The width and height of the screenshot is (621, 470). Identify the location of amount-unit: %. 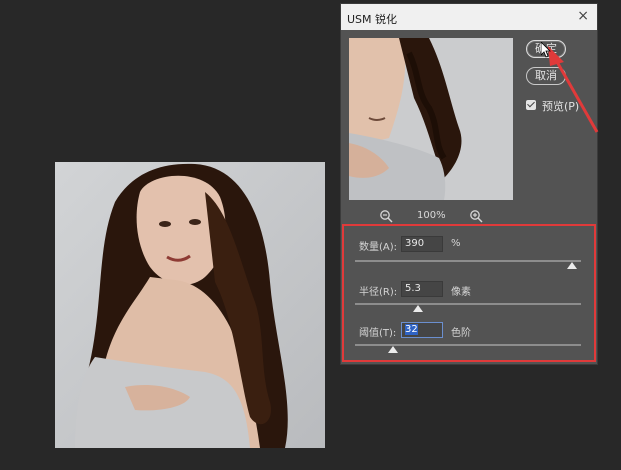
(456, 243).